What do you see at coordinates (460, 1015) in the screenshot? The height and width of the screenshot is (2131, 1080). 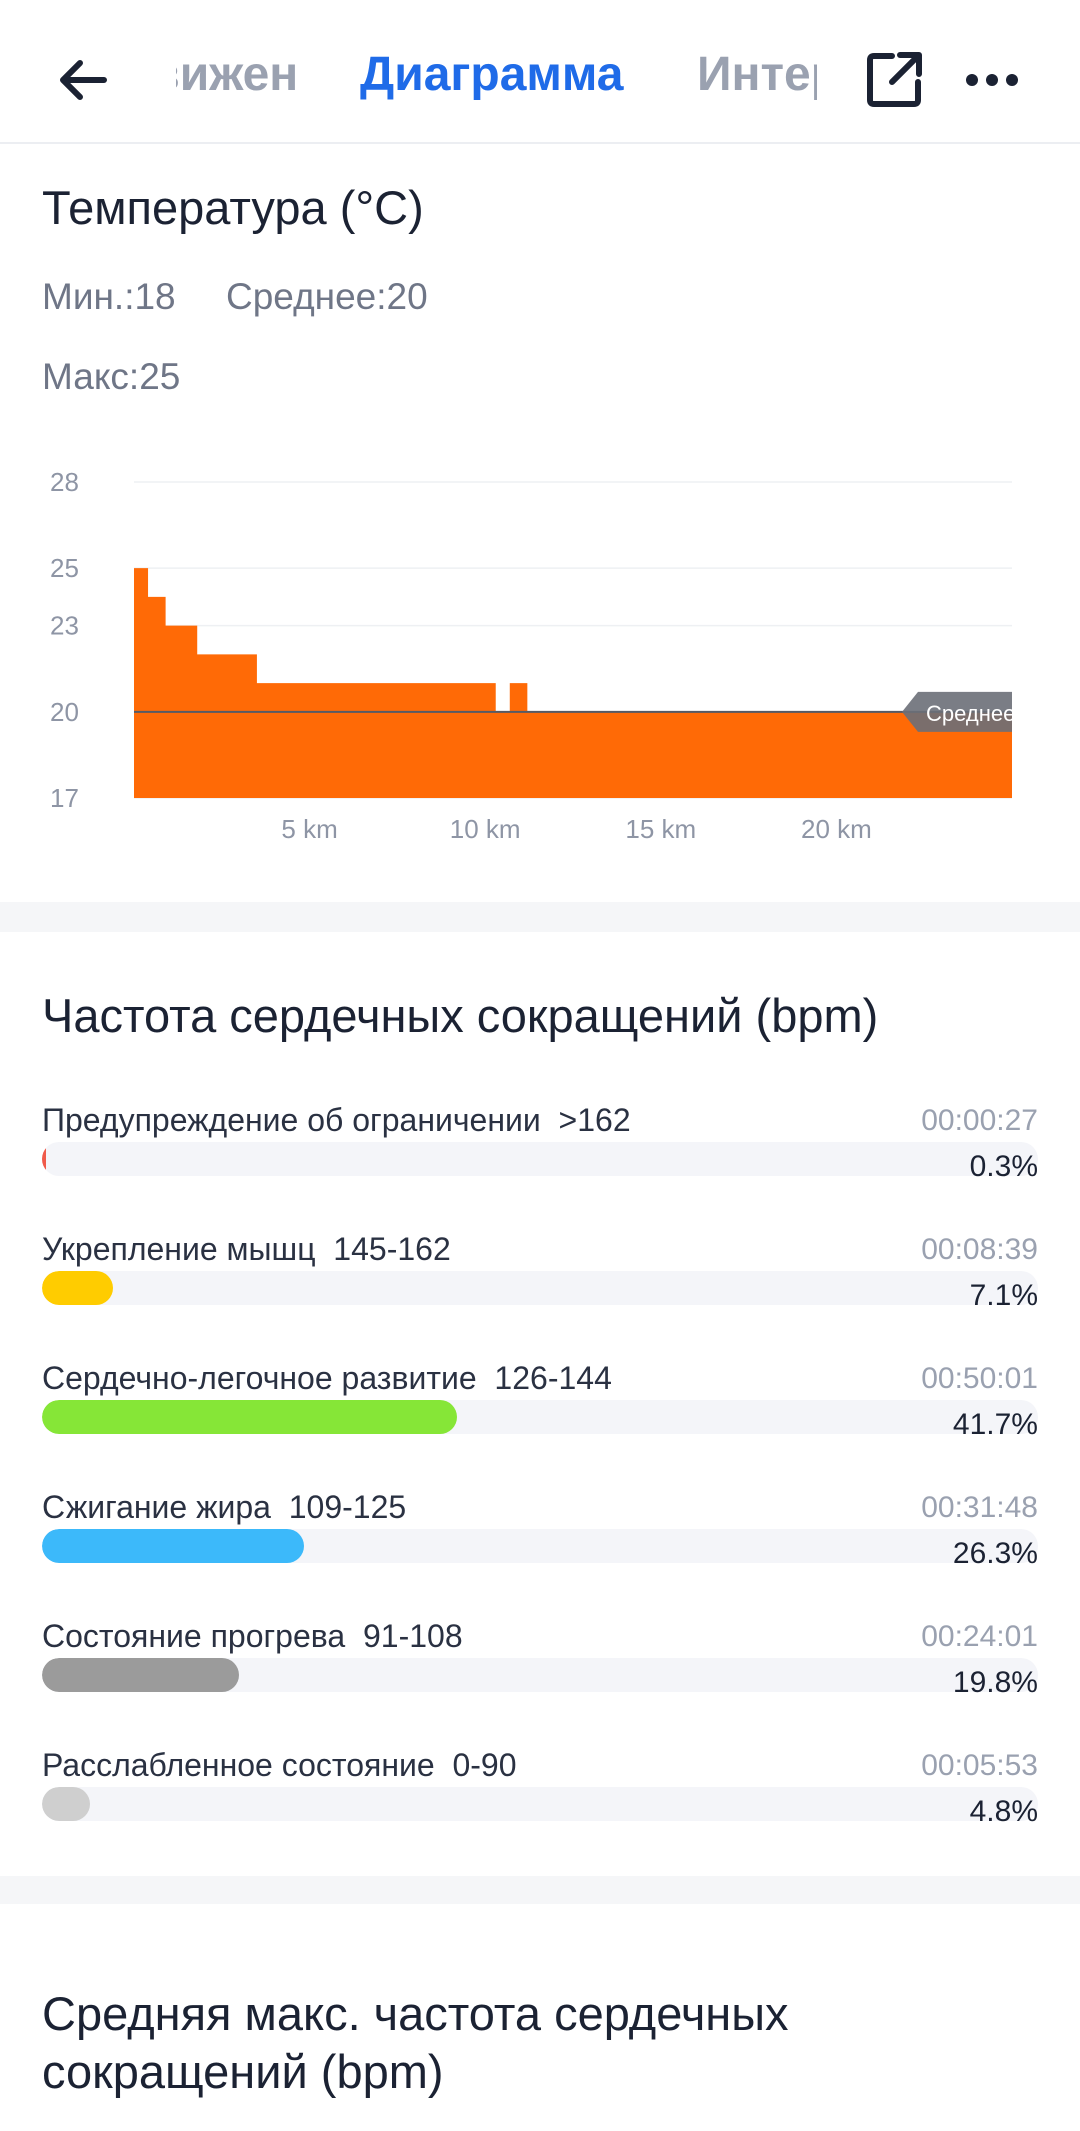 I see `heart-rate-title: Частота сердечных сокращений (bpm)` at bounding box center [460, 1015].